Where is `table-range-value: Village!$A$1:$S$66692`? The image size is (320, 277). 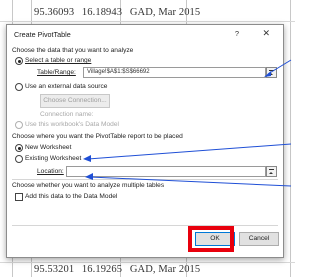
table-range-value: Village!$A$1:$S$66692 is located at coordinates (118, 72).